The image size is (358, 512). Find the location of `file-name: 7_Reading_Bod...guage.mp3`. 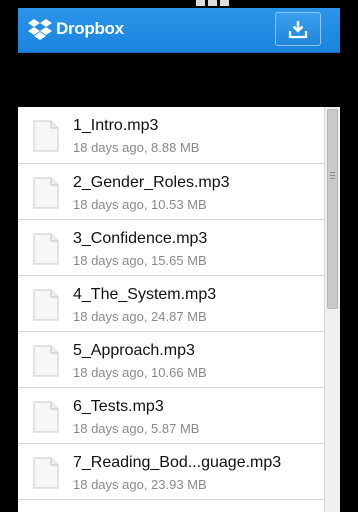

file-name: 7_Reading_Bod...guage.mp3 is located at coordinates (177, 462).